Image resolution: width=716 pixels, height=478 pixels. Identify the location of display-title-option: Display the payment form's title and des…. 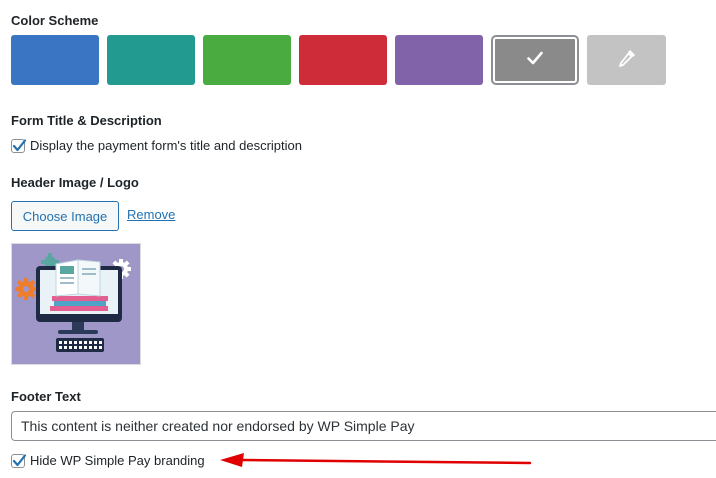
(156, 145).